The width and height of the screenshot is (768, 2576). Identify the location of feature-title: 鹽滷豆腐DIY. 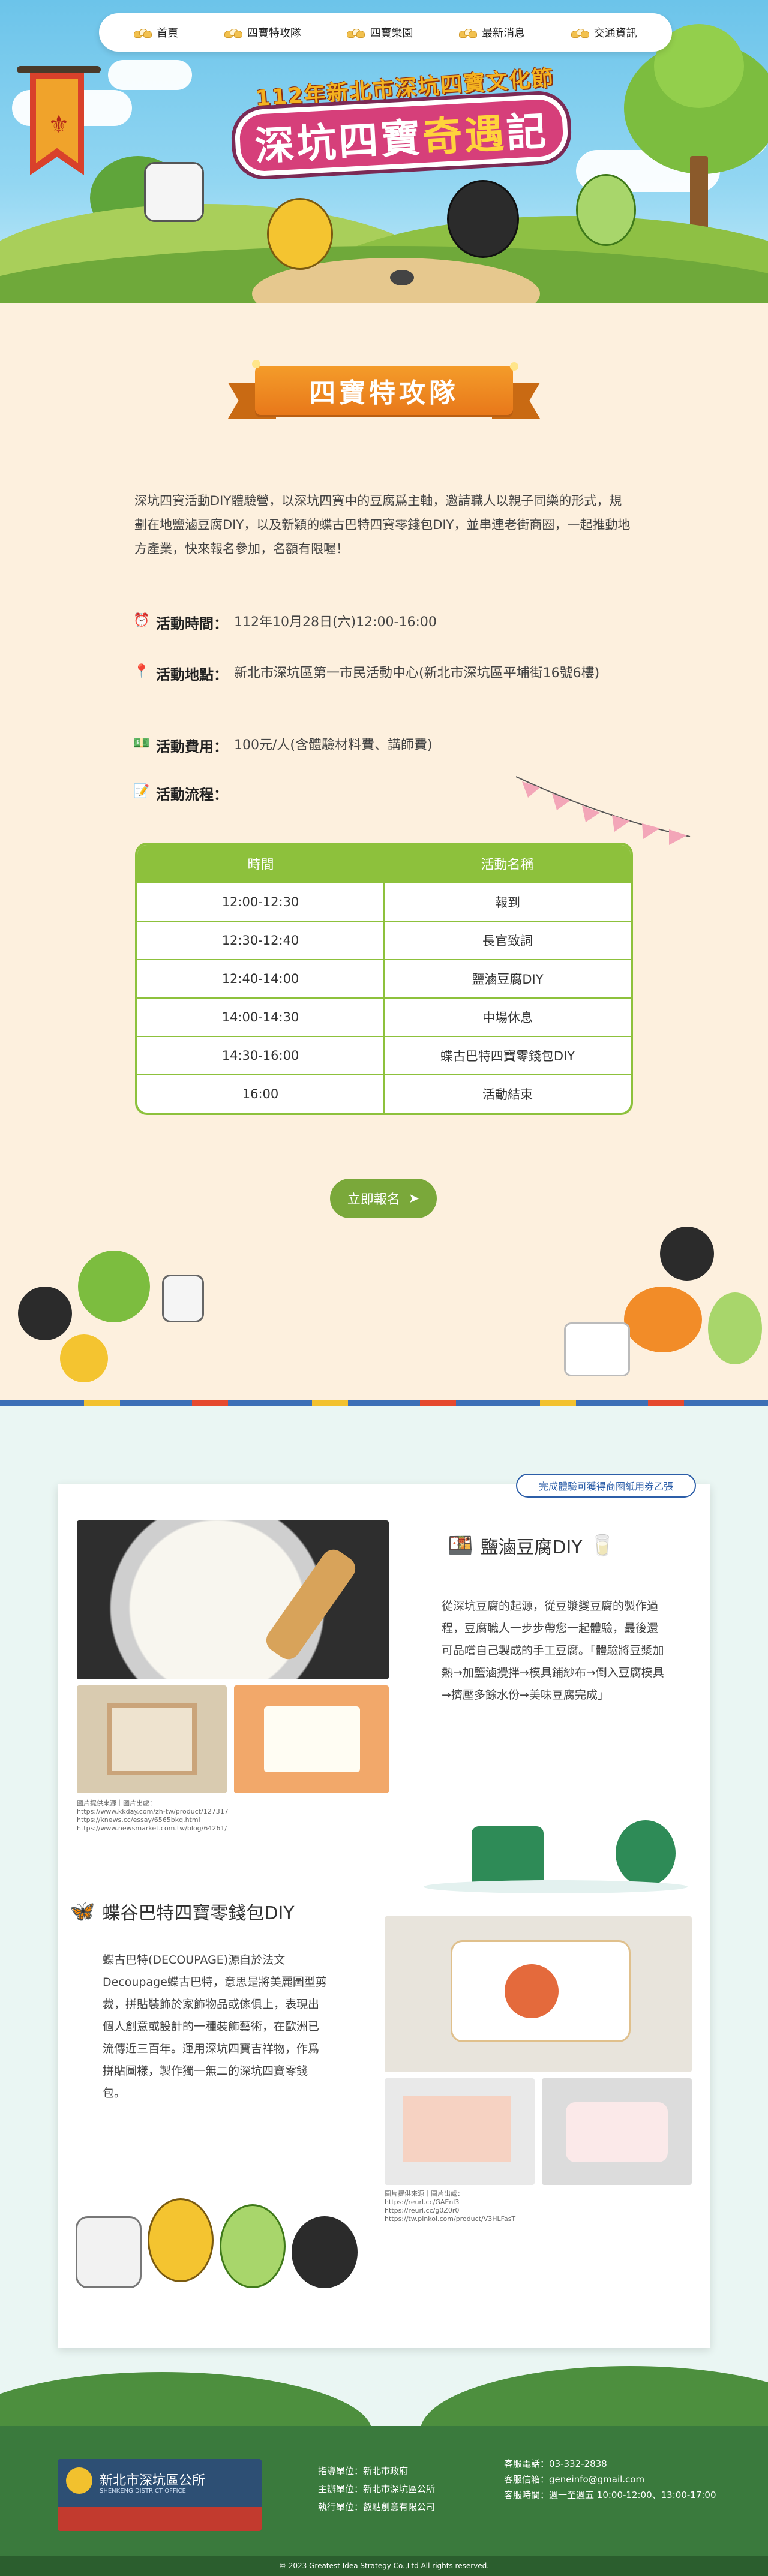
(531, 1548).